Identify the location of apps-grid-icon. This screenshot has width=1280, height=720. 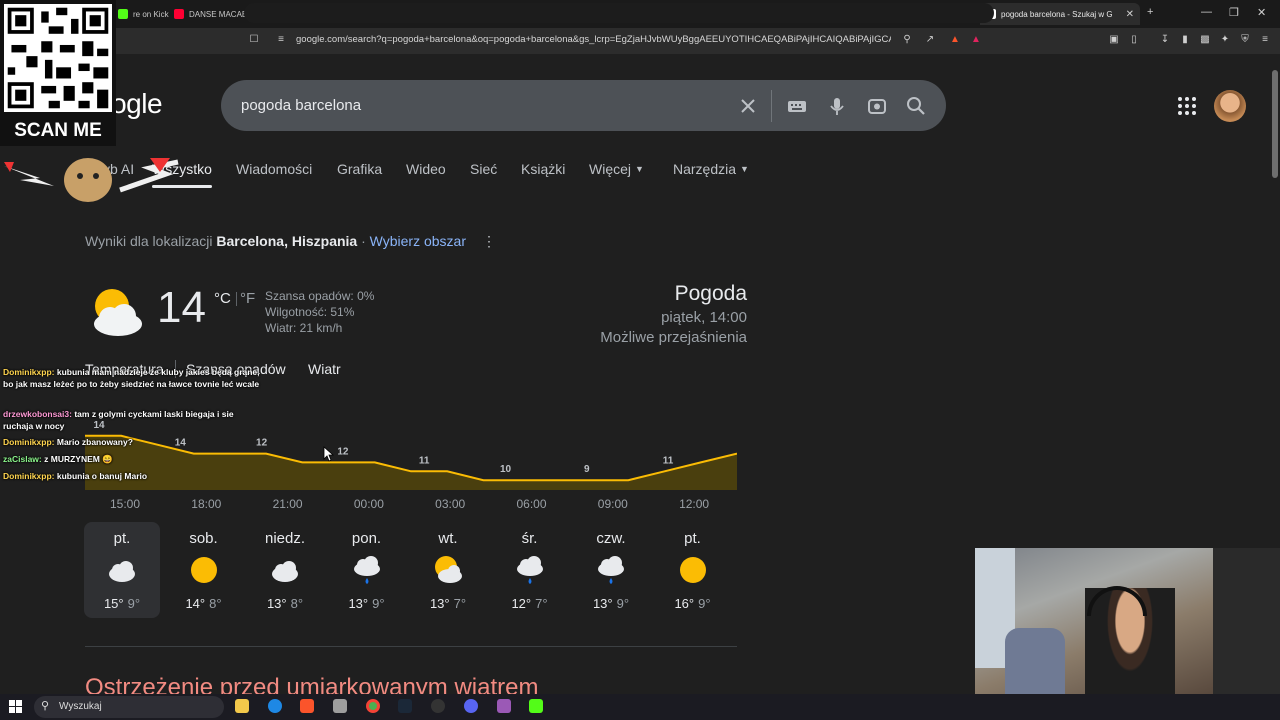
(1187, 106).